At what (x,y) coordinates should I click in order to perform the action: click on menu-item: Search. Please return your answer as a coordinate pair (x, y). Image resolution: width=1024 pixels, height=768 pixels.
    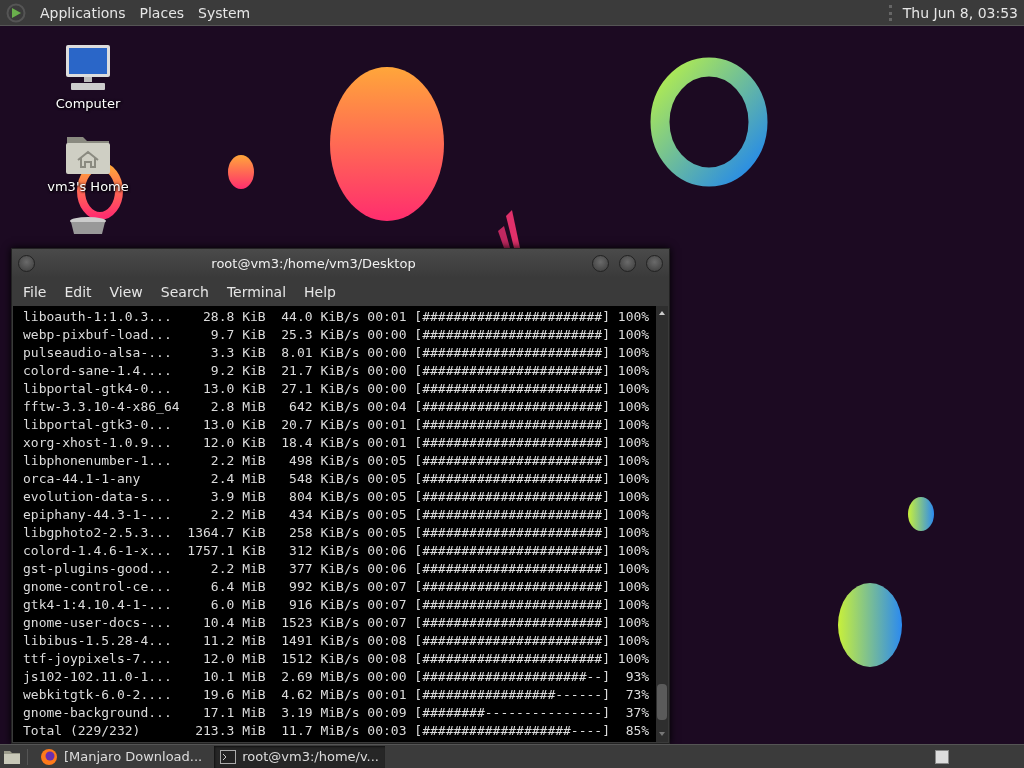
    Looking at the image, I should click on (184, 292).